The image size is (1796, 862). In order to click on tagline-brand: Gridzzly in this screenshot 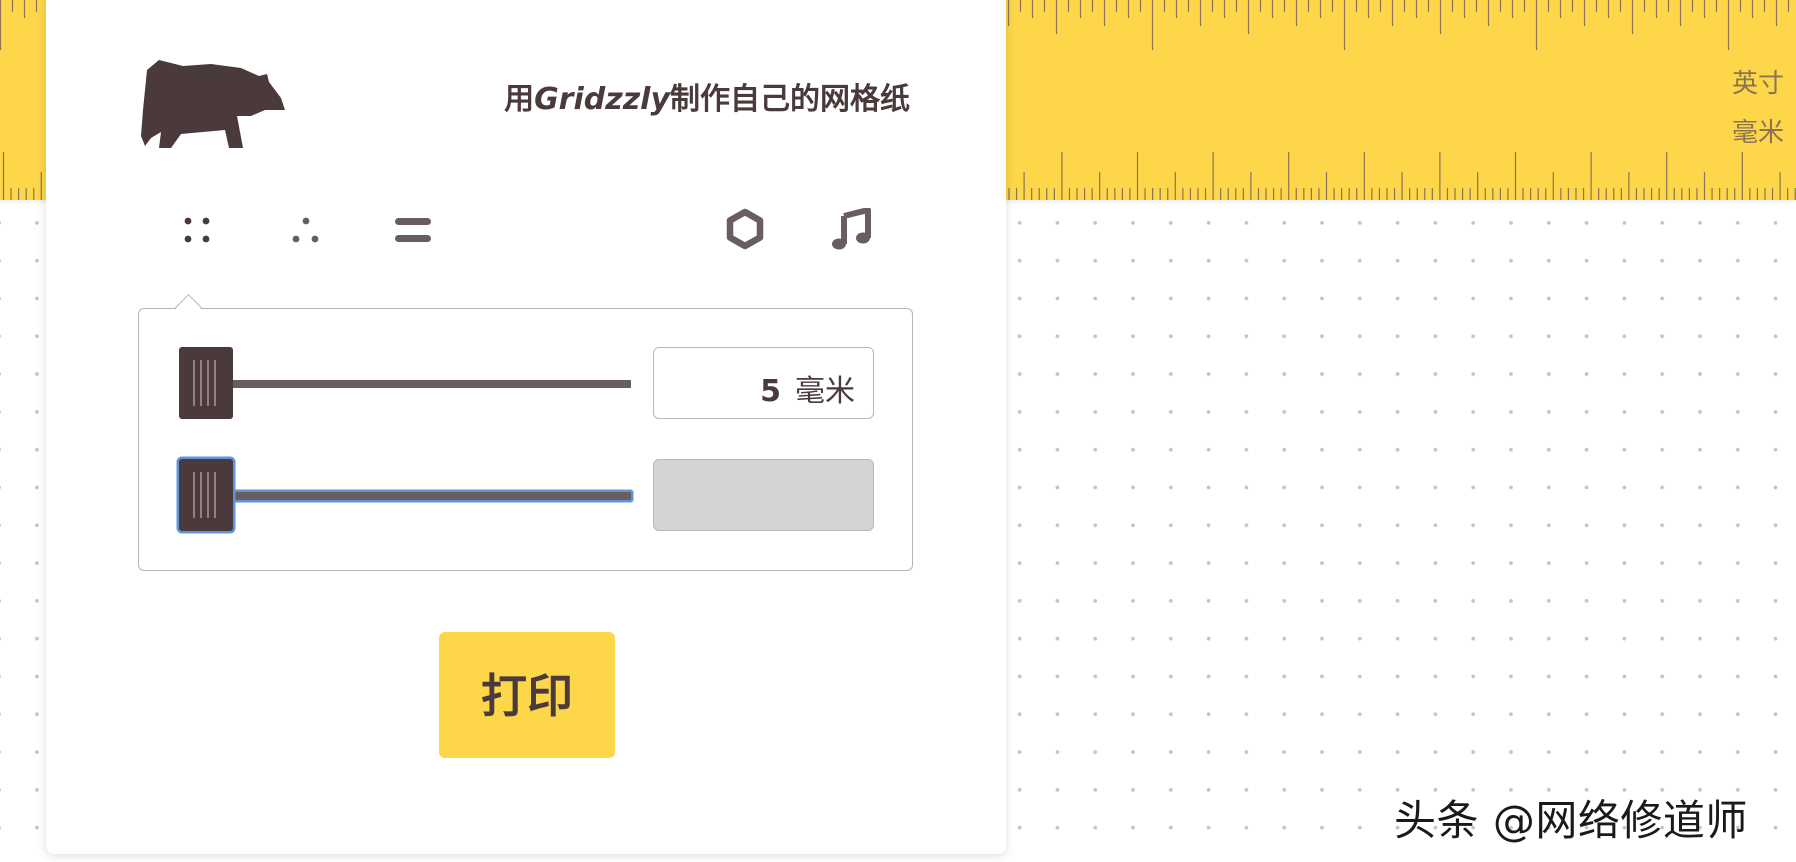, I will do `click(602, 99)`.